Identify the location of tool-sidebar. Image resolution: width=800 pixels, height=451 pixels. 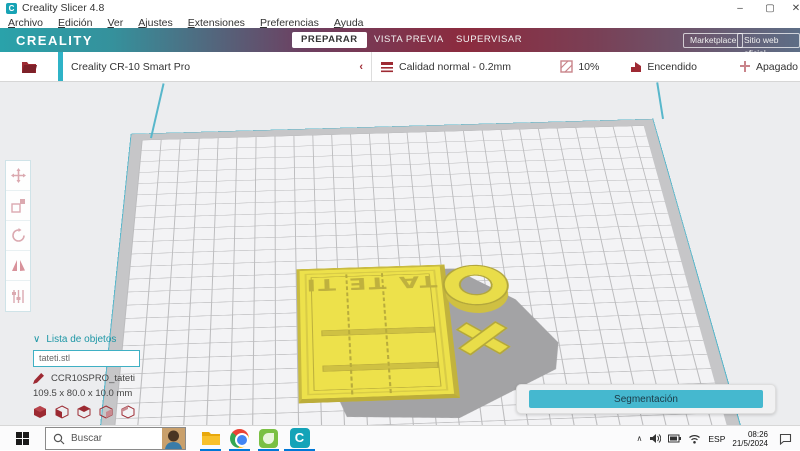
(18, 236).